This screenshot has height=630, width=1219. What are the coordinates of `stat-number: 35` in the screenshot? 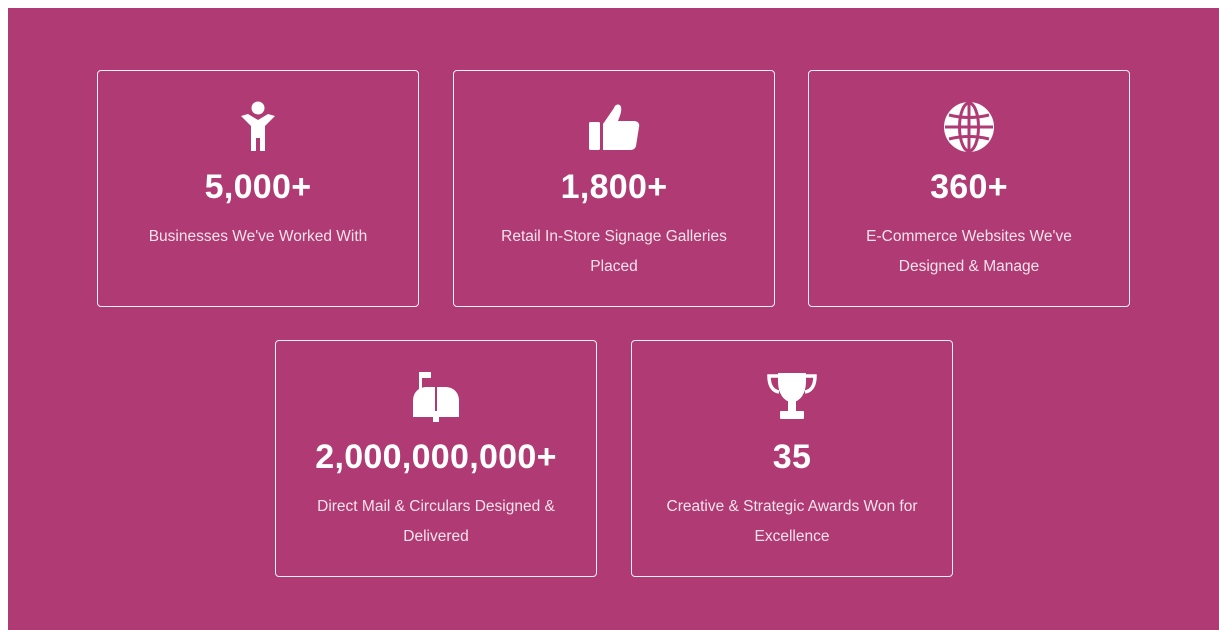 It's located at (792, 457).